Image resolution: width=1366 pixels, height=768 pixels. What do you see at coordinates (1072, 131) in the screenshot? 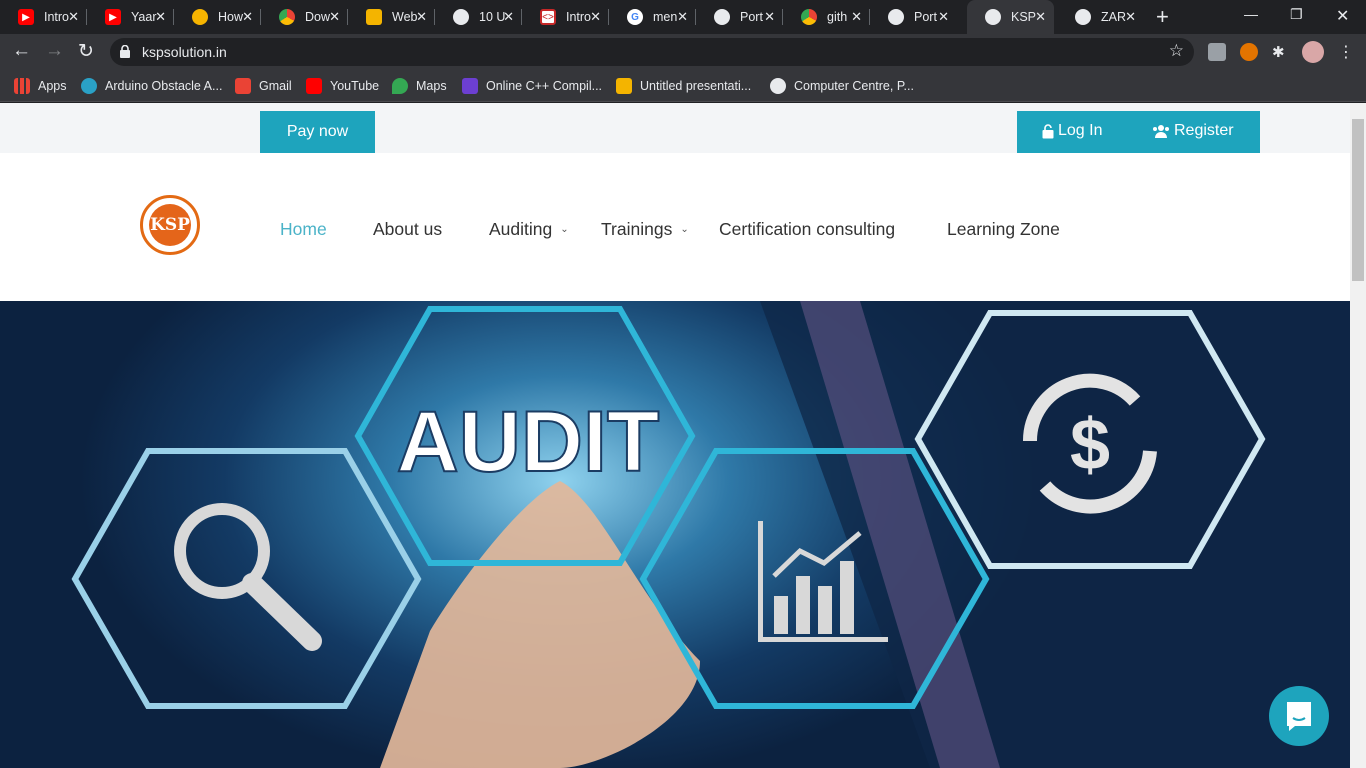
I see `login-button: Log In` at bounding box center [1072, 131].